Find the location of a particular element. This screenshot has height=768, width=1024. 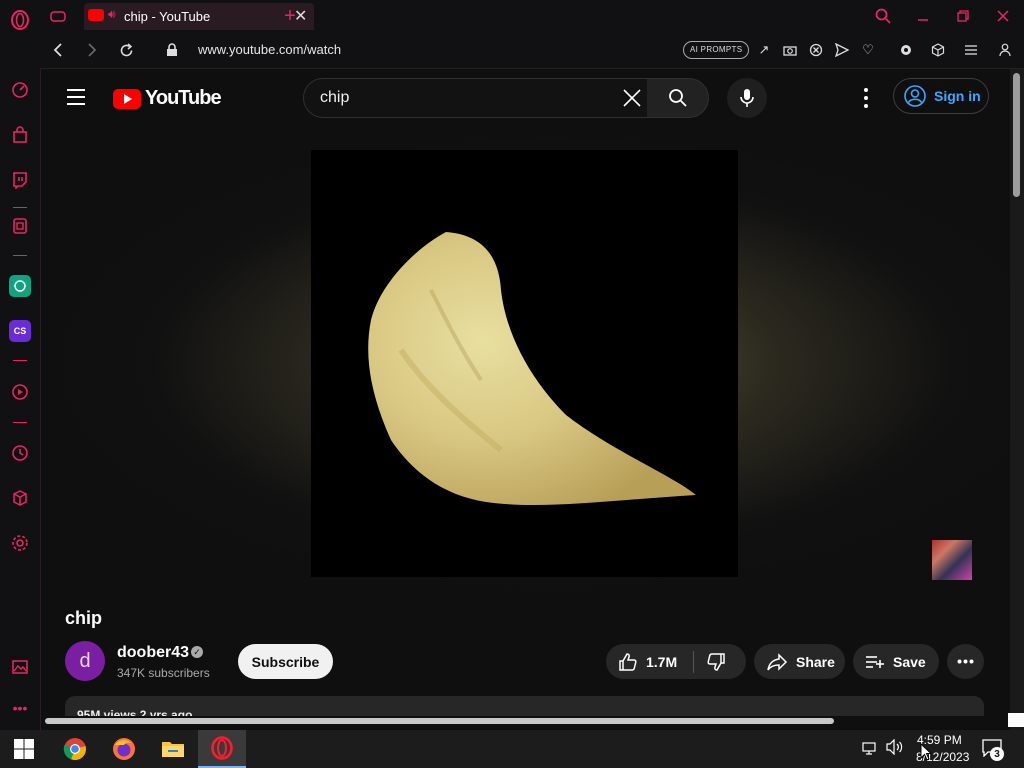

tab-title: chip - YouTube is located at coordinates (167, 16).